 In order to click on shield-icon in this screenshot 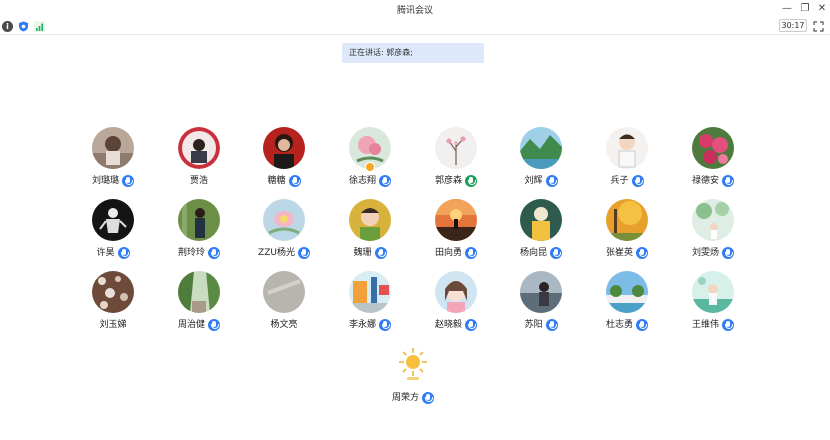, I will do `click(23, 26)`.